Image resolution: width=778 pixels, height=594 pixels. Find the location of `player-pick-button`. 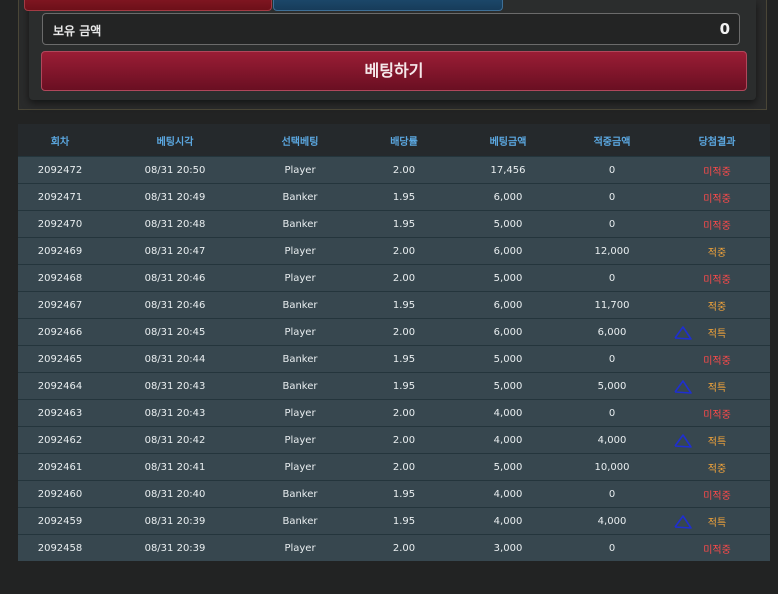

player-pick-button is located at coordinates (148, 5).